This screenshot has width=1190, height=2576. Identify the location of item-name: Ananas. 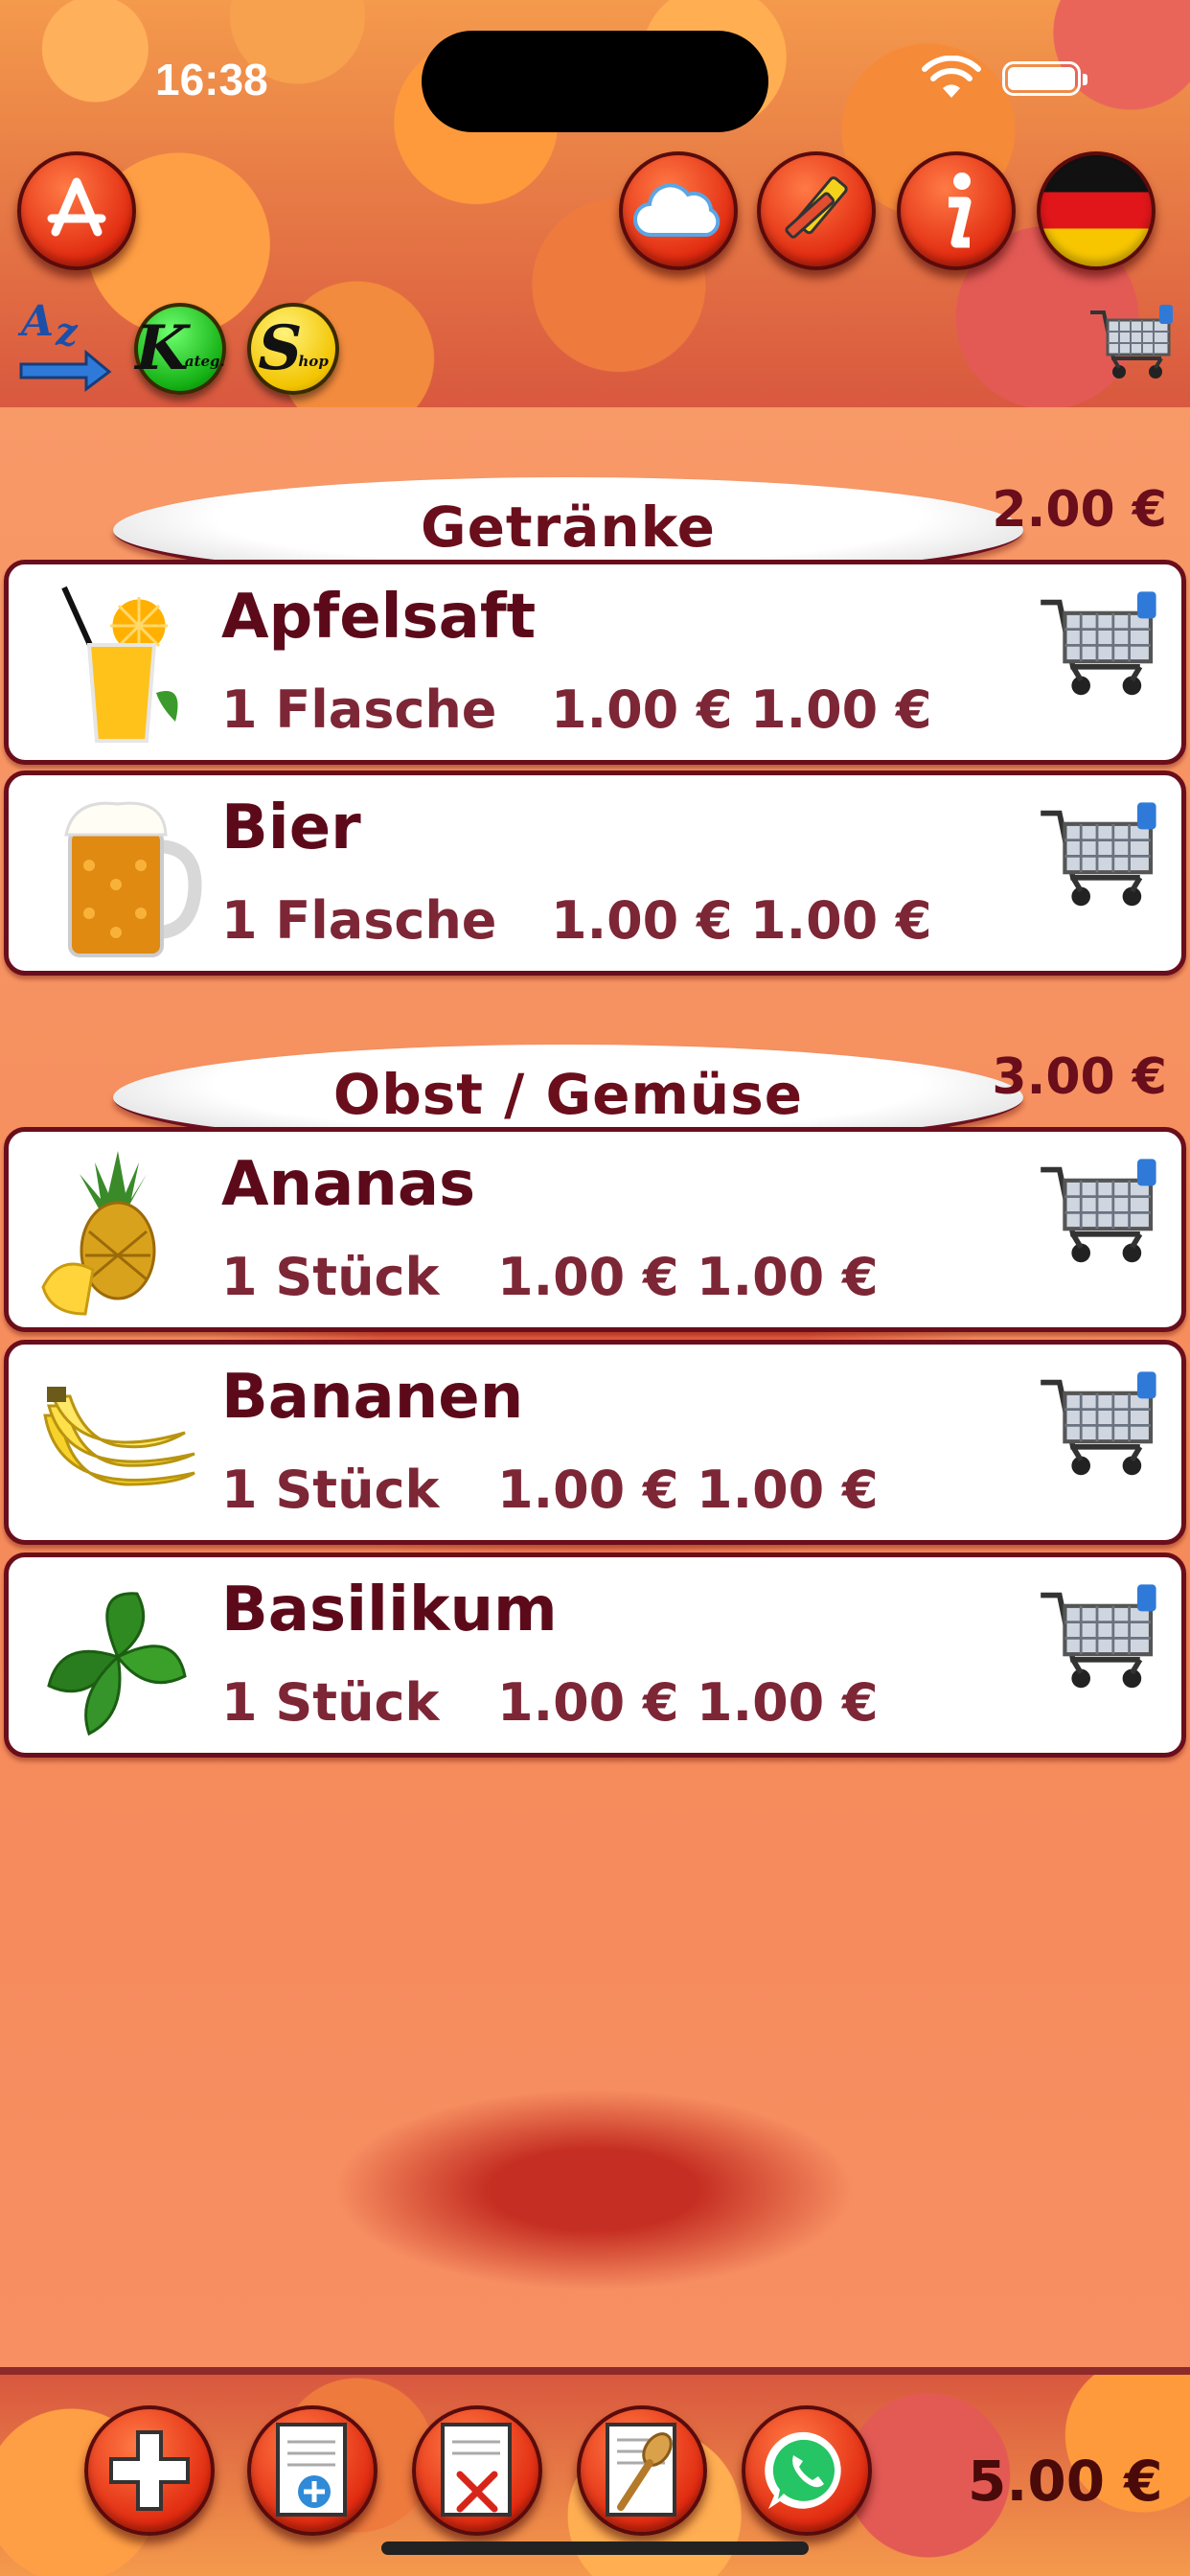
(349, 1184).